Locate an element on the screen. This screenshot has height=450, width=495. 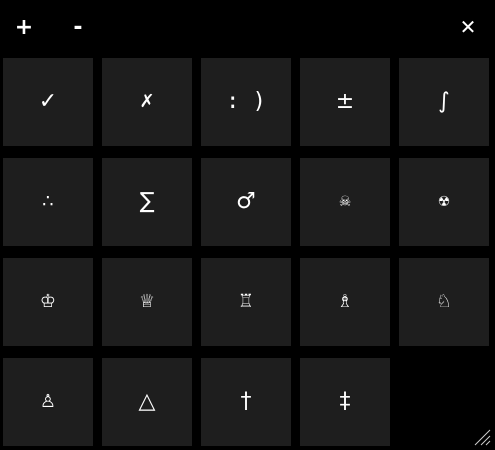
symbol-key-chess-knight: ♘ is located at coordinates (444, 302).